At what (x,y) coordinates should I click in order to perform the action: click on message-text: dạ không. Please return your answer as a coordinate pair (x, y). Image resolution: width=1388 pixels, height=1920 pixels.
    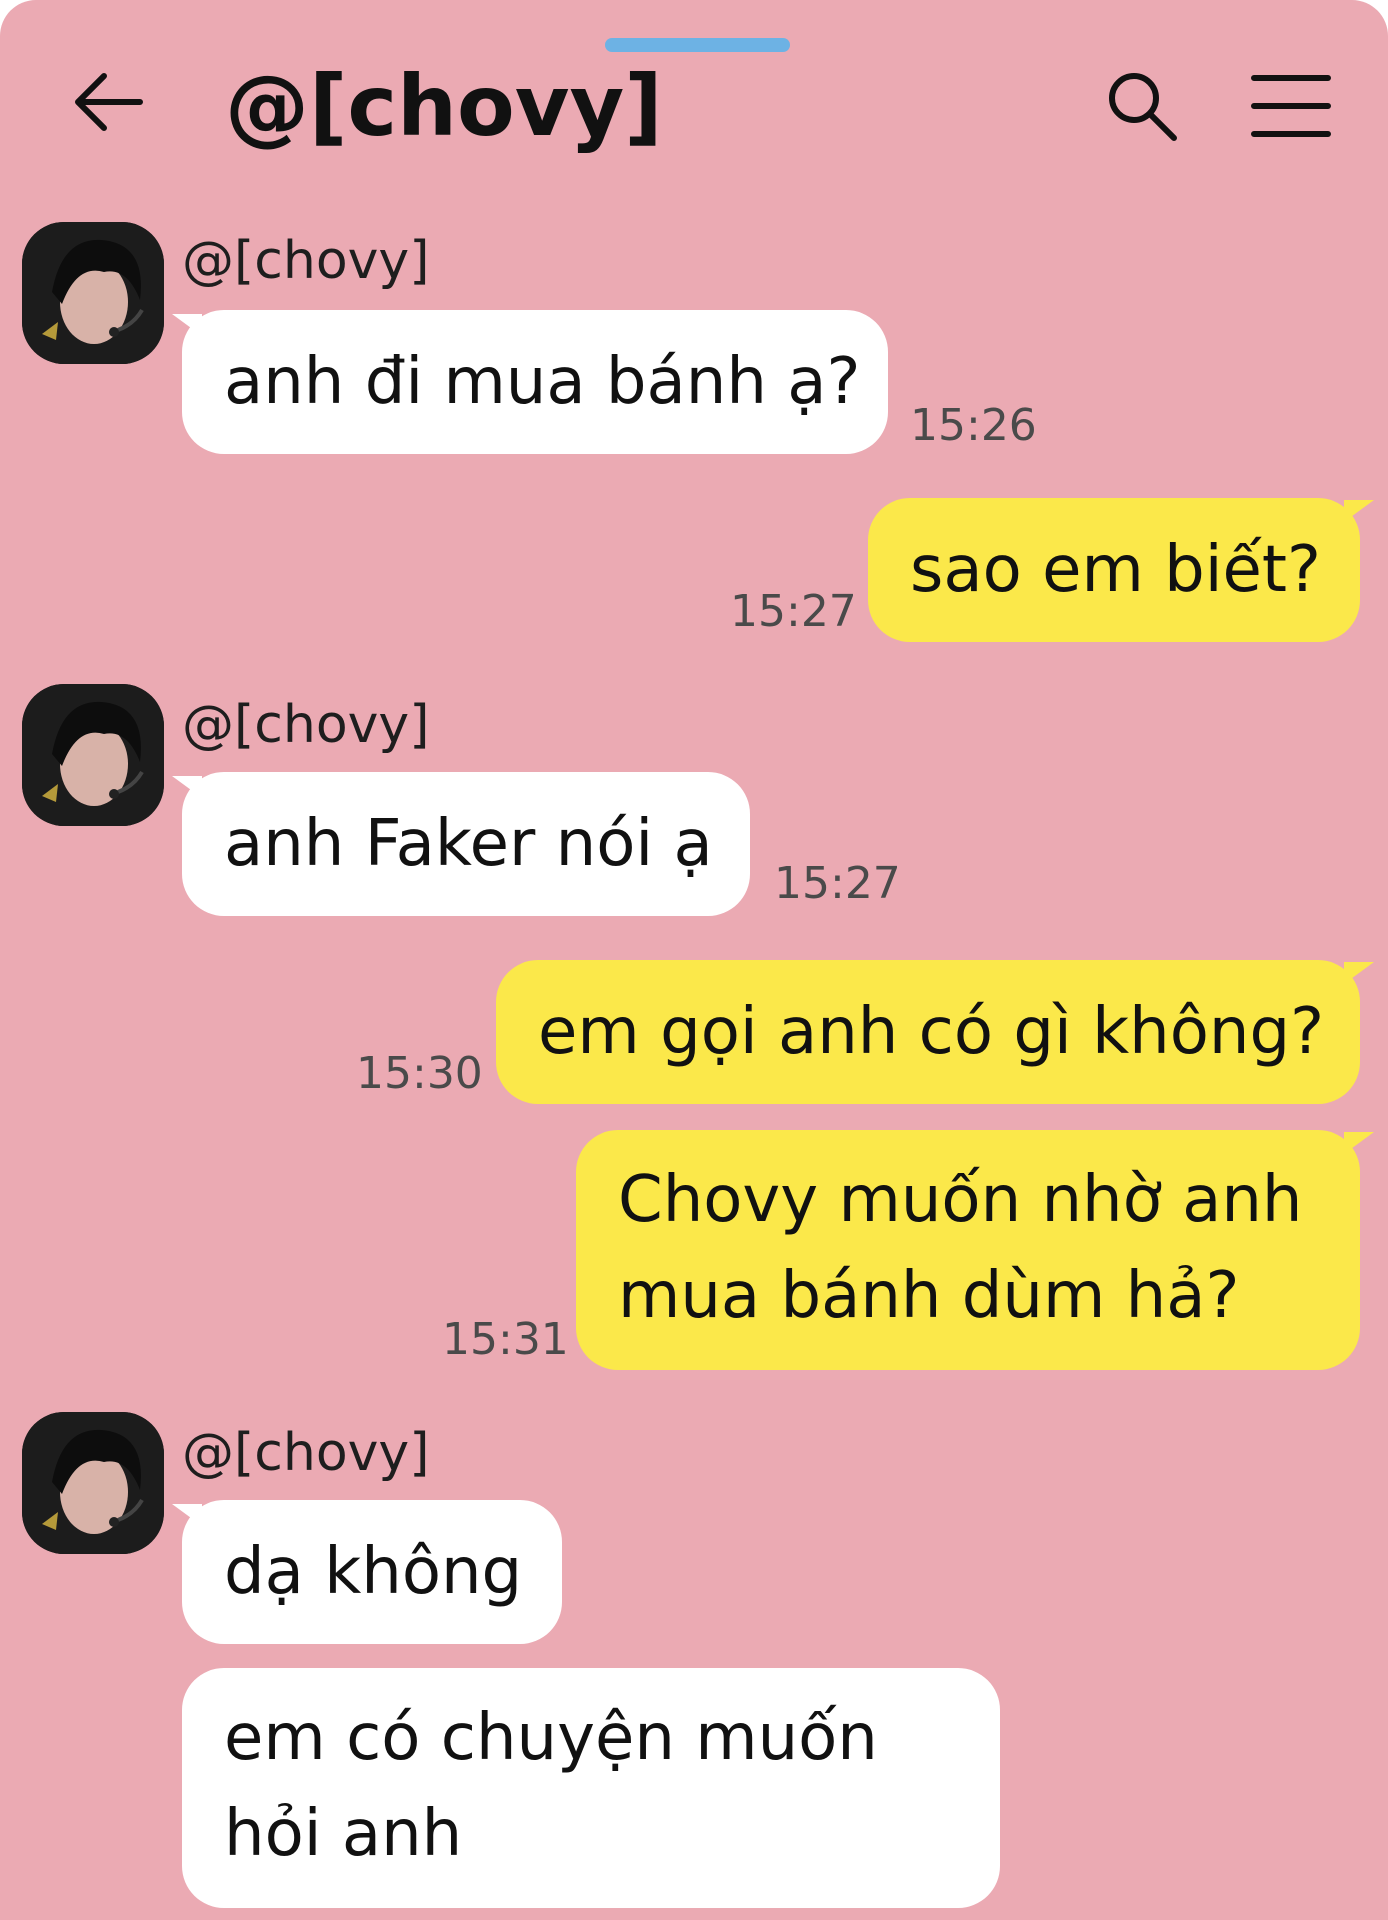
    Looking at the image, I should click on (373, 1572).